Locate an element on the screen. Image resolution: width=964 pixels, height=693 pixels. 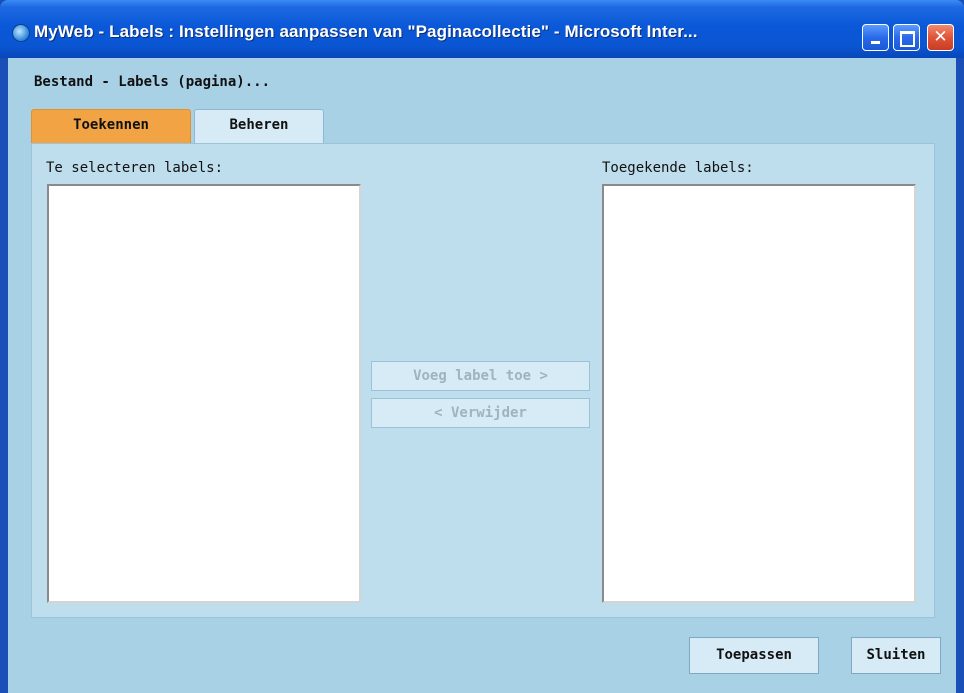
maximize-icon is located at coordinates (906, 37).